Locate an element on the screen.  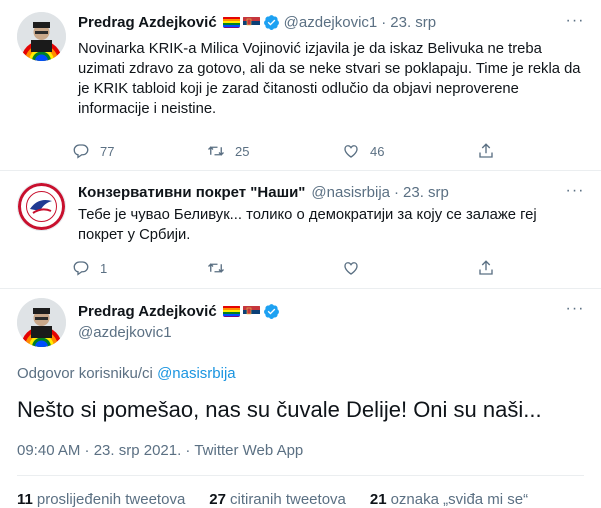
retweet-button: 25 is located at coordinates (274, 151).